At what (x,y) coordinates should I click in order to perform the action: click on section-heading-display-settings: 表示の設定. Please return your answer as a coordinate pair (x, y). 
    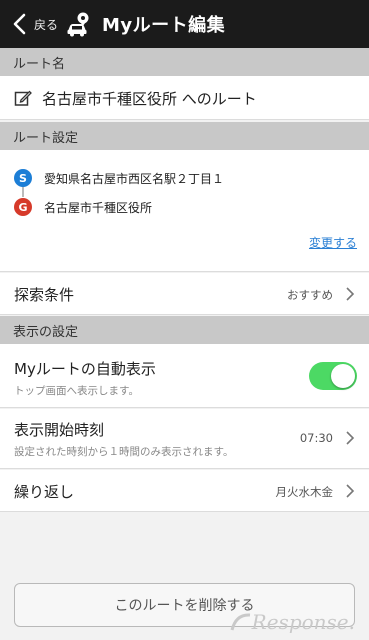
    Looking at the image, I should click on (184, 330).